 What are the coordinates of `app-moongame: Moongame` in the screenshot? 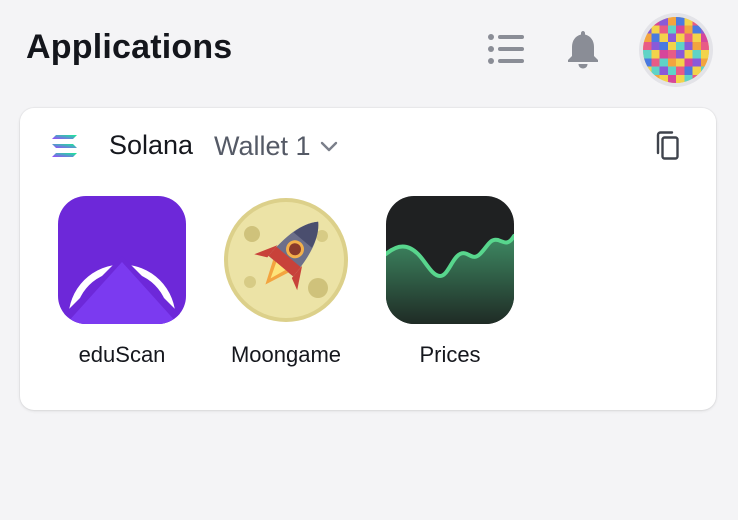 It's located at (286, 282).